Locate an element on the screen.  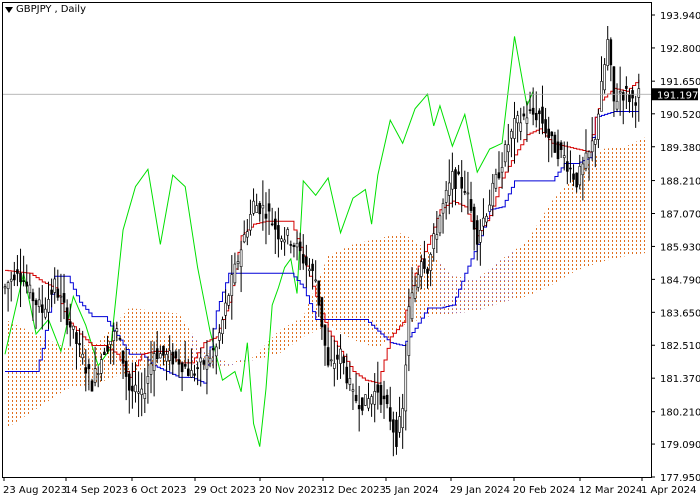
current-price-tag: 191.197 is located at coordinates (675, 94).